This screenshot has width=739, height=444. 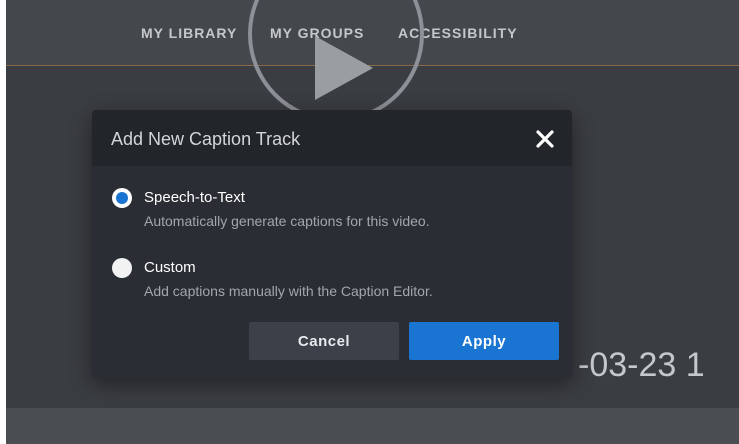 What do you see at coordinates (122, 268) in the screenshot?
I see `radio-custom` at bounding box center [122, 268].